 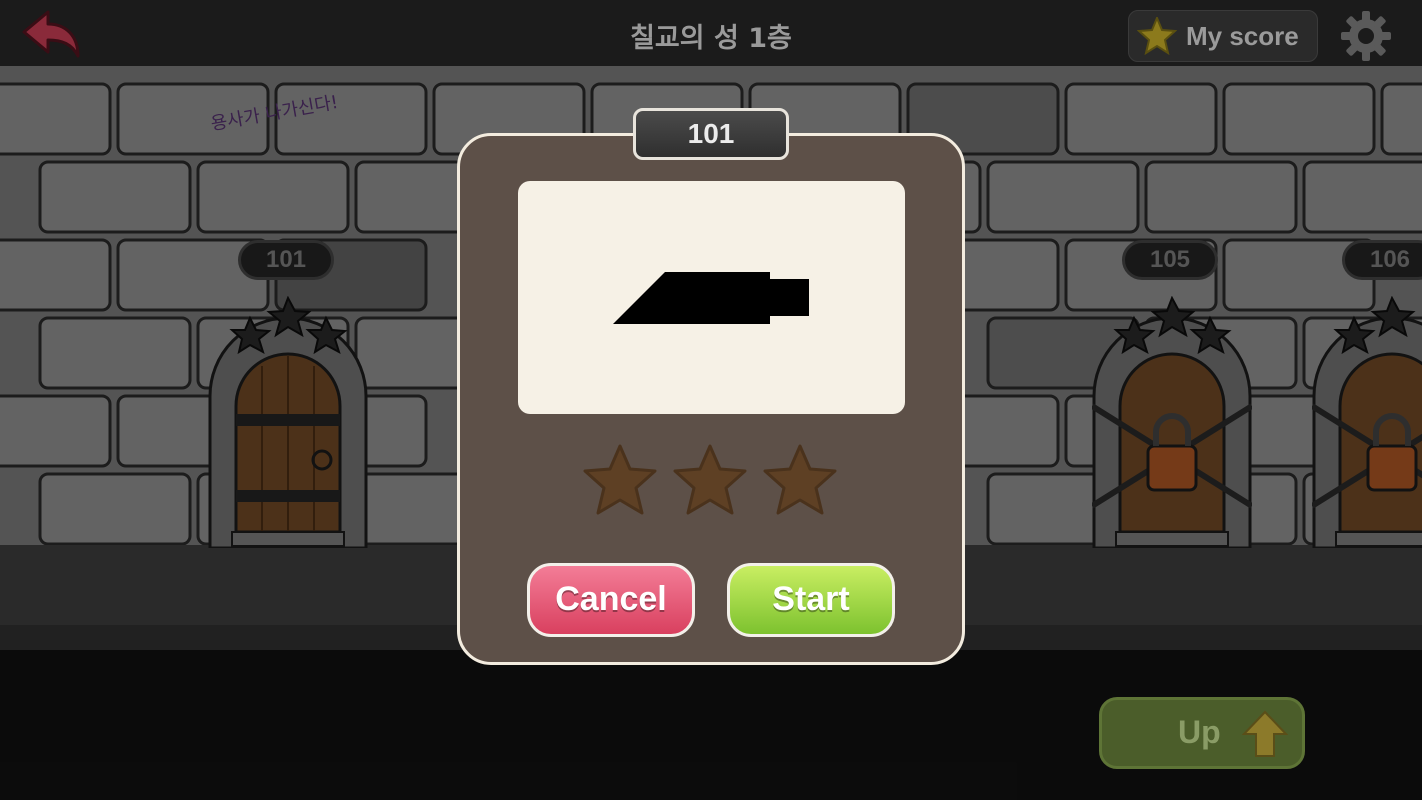 I want to click on up-button: Up, so click(x=1202, y=733).